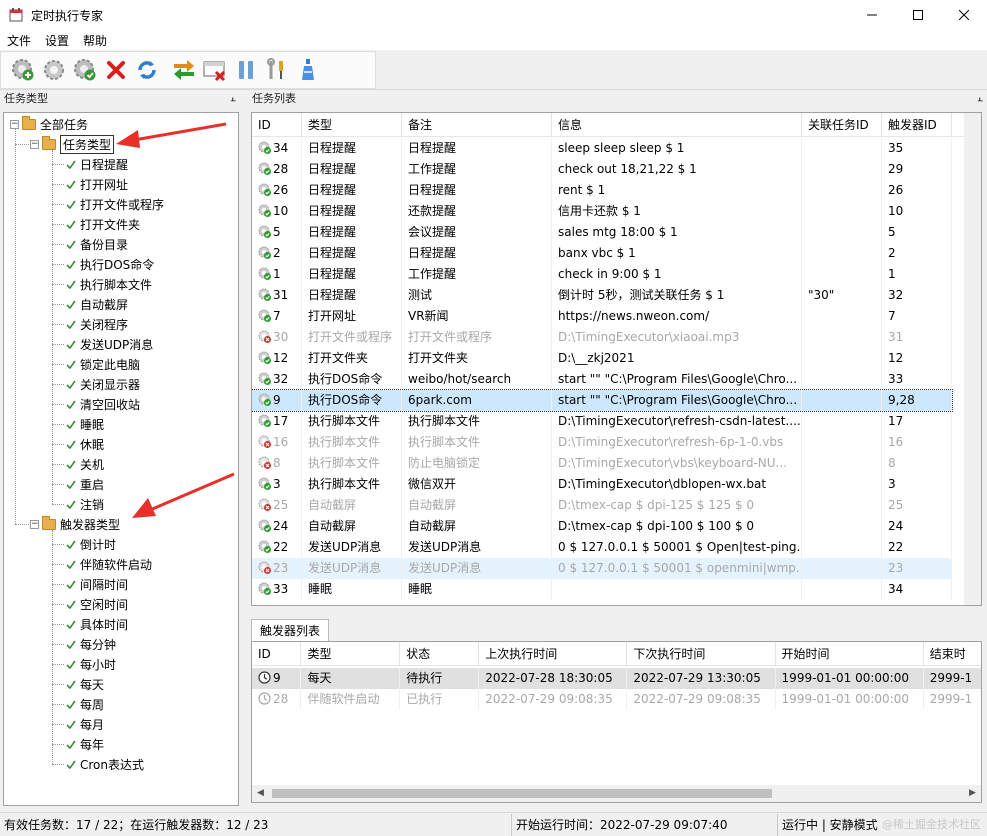 Image resolution: width=987 pixels, height=836 pixels. I want to click on close-button, so click(964, 15).